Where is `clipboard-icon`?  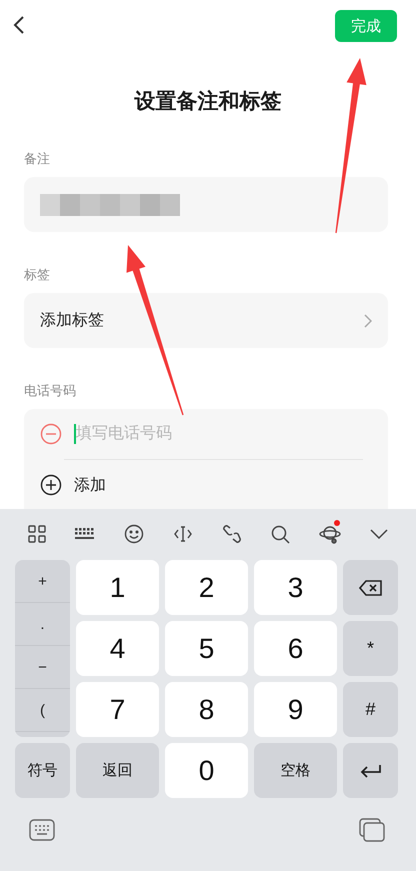
clipboard-icon is located at coordinates (372, 830).